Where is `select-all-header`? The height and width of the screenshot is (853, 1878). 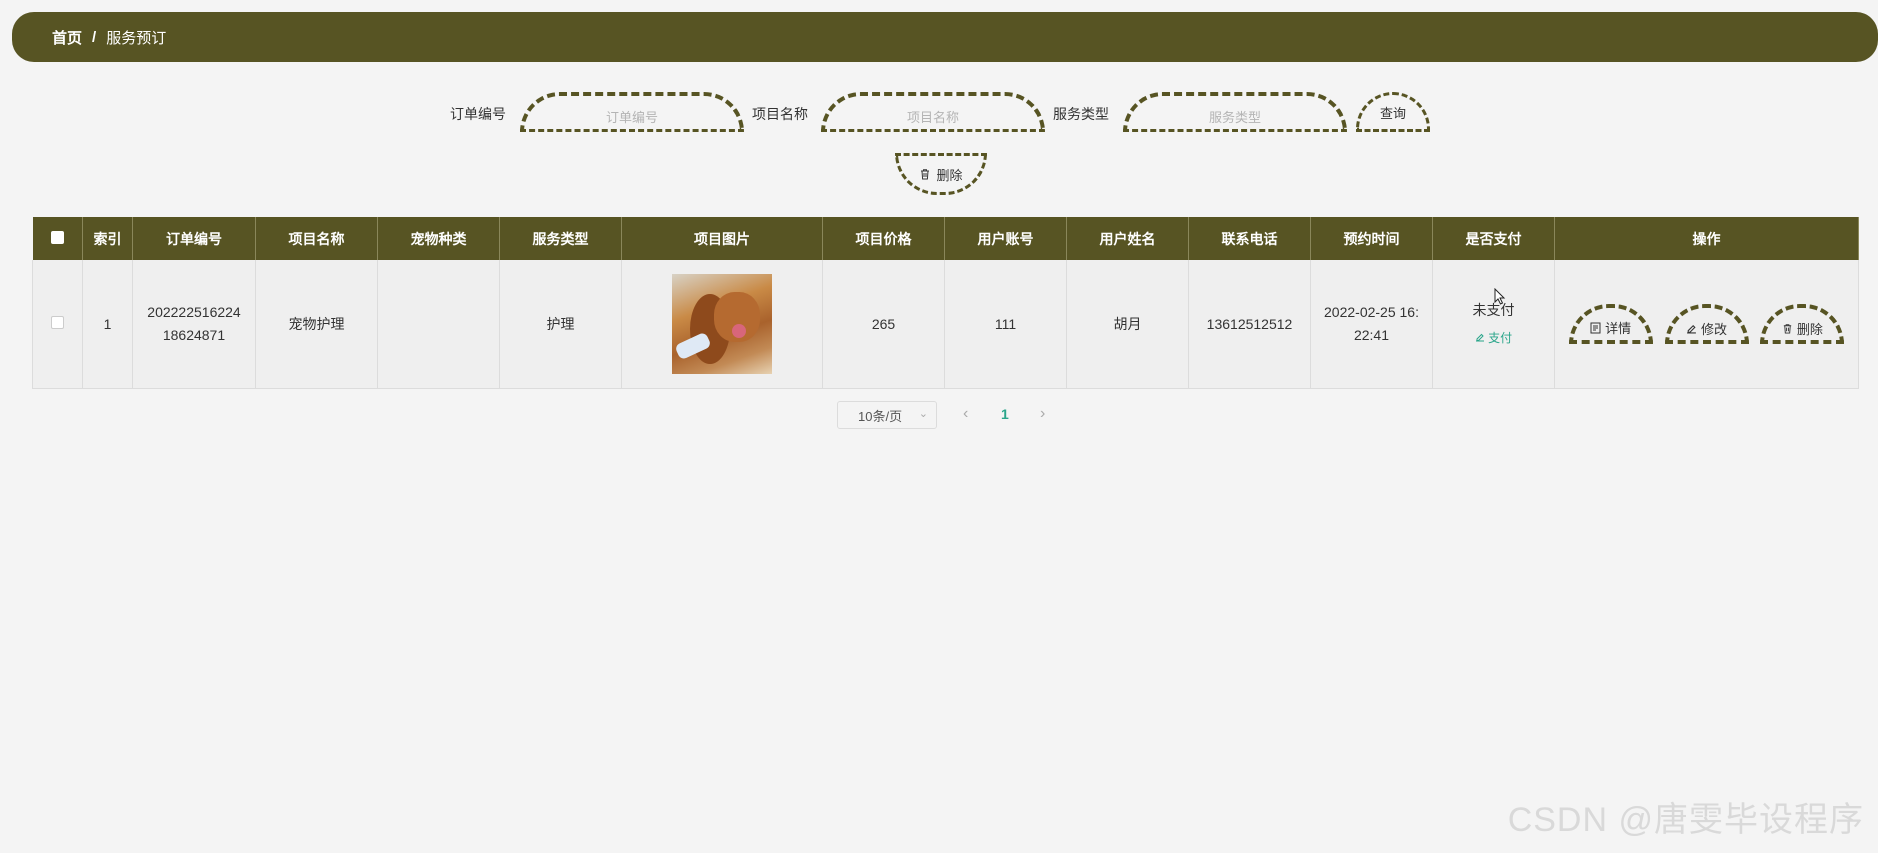 select-all-header is located at coordinates (57, 238).